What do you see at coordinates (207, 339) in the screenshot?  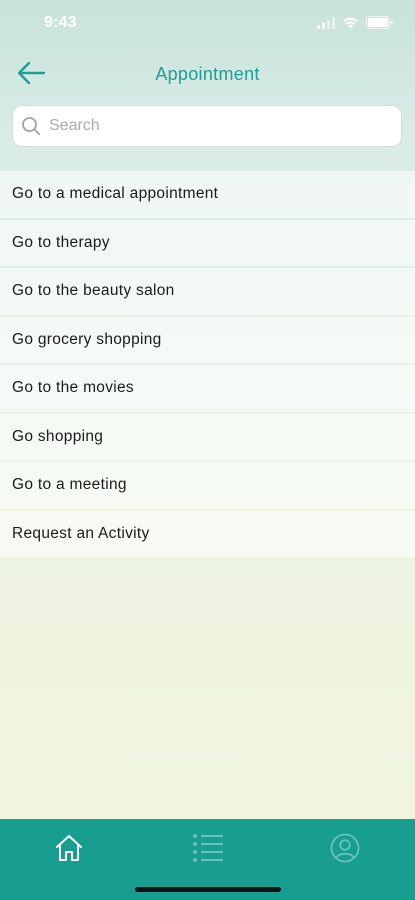 I see `list-item-grocery-shopping: Go grocery shopping` at bounding box center [207, 339].